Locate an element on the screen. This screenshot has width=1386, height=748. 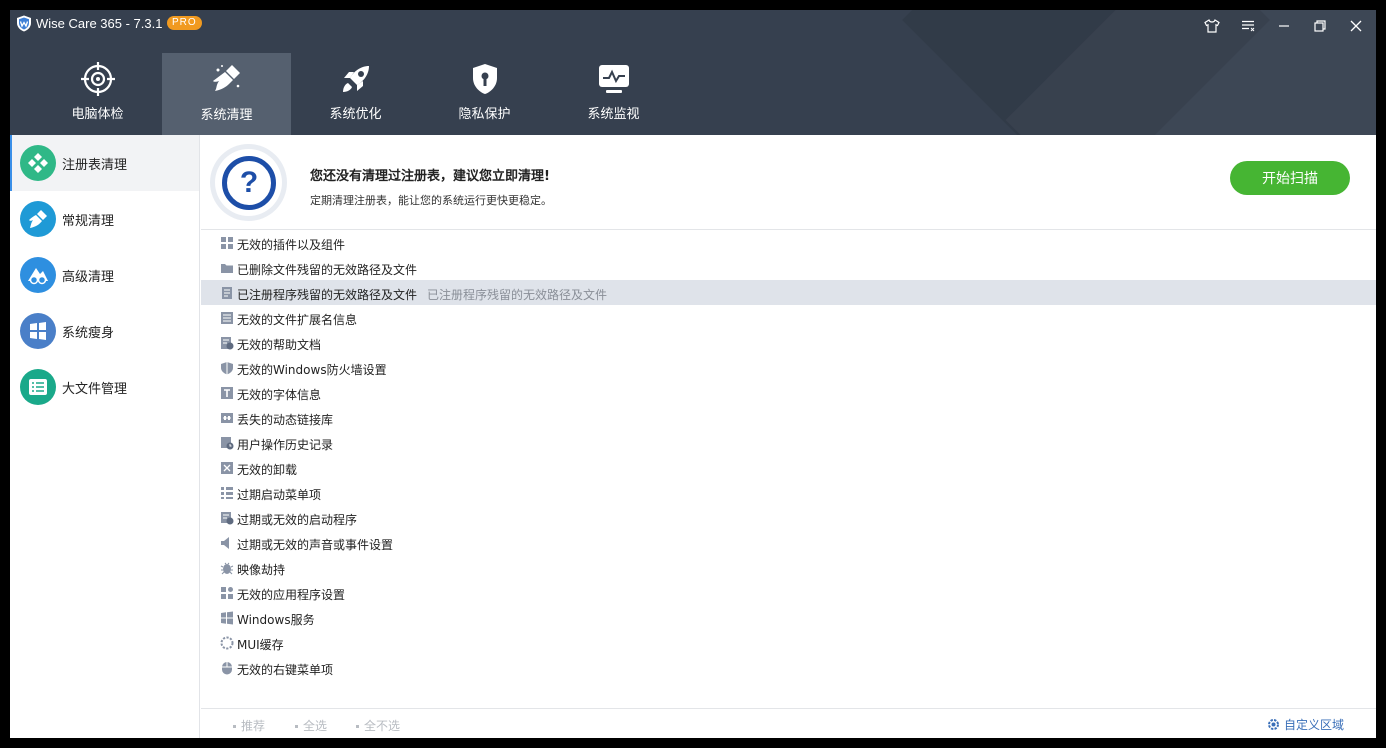
menu-icon is located at coordinates (1248, 26).